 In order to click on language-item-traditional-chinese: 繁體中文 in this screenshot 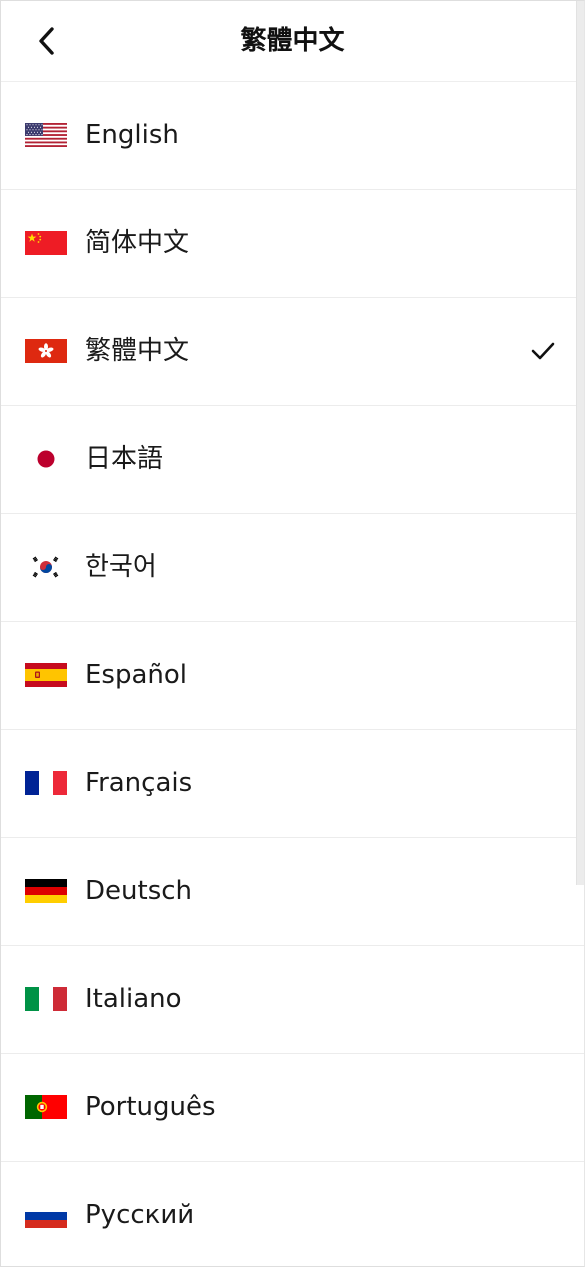, I will do `click(292, 352)`.